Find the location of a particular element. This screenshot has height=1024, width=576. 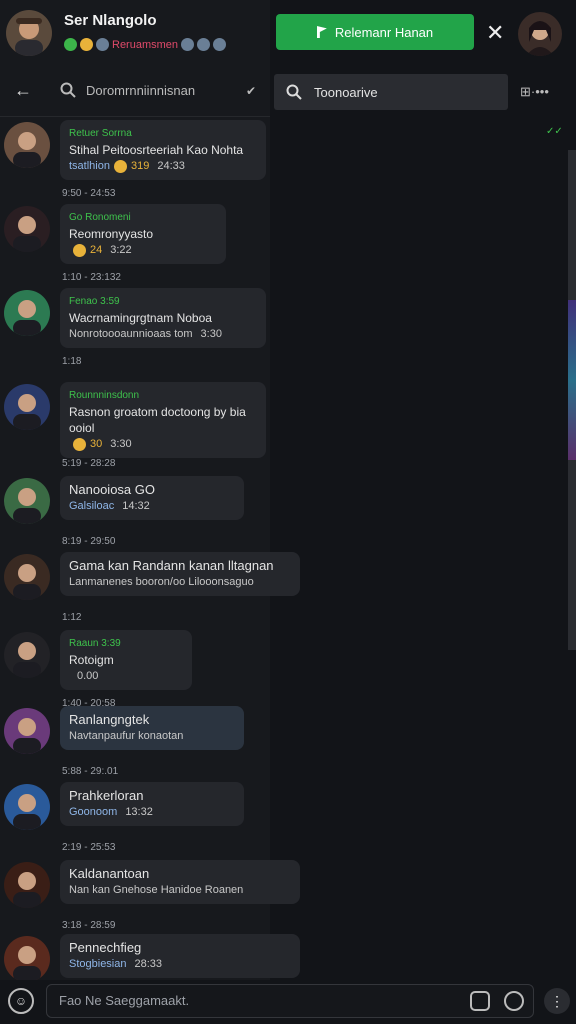

message-text: Rotoigm is located at coordinates (91, 660).